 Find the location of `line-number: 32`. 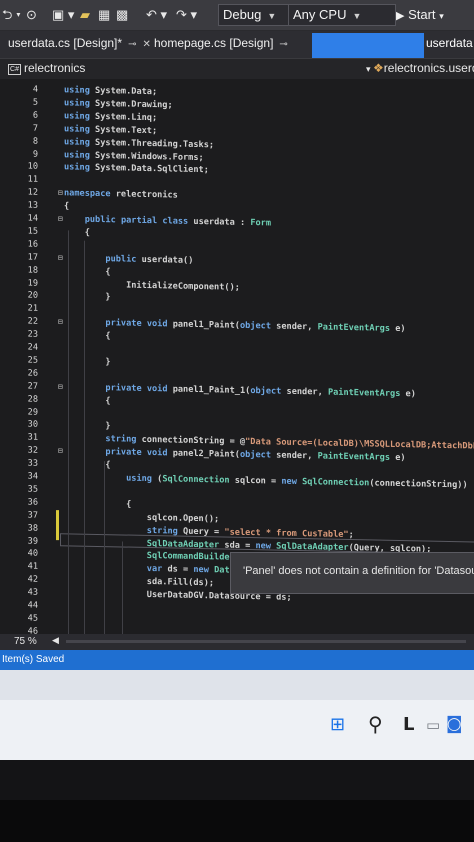

line-number: 32 is located at coordinates (32, 450).